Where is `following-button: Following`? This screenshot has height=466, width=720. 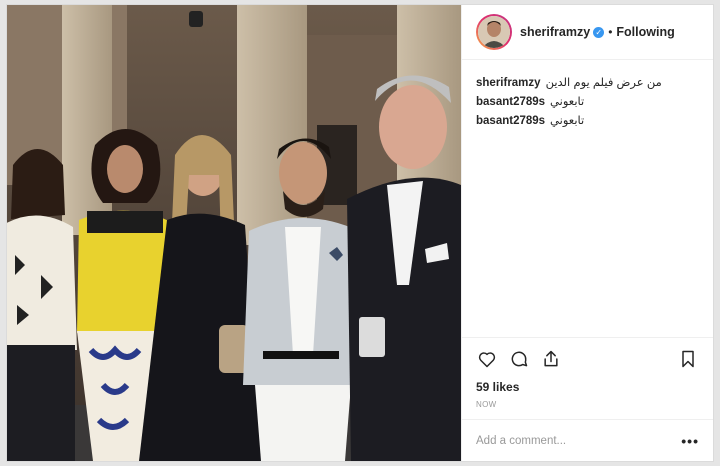 following-button: Following is located at coordinates (645, 32).